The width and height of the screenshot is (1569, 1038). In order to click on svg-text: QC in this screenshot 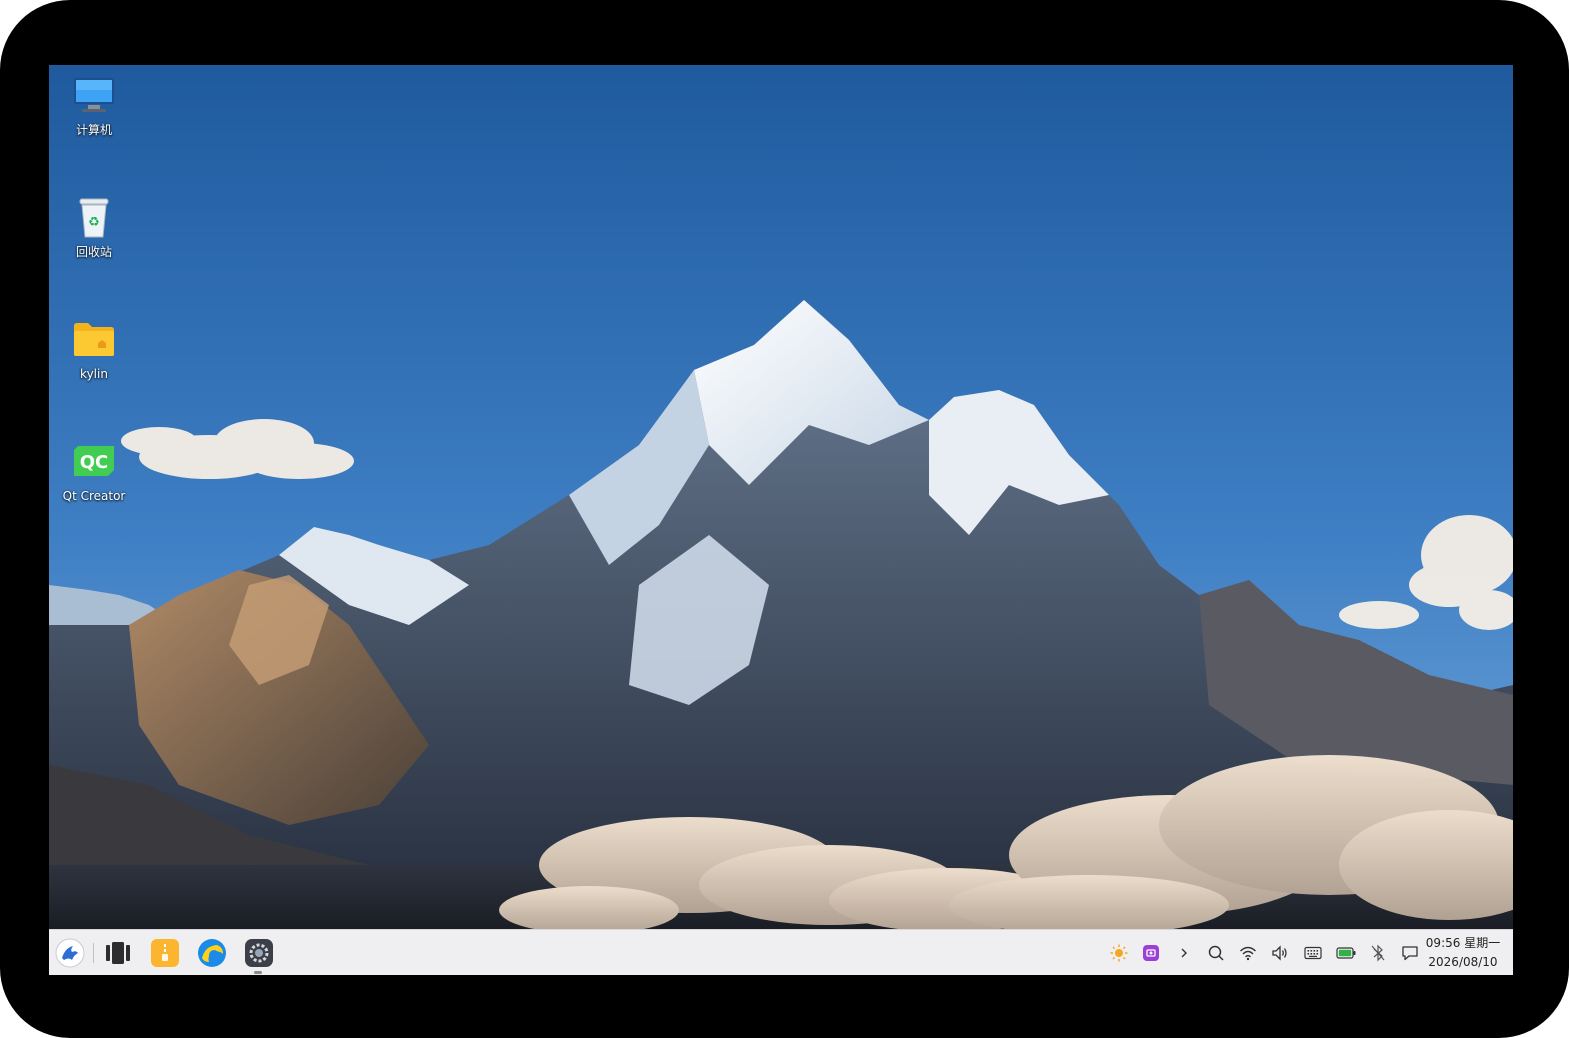, I will do `click(94, 462)`.